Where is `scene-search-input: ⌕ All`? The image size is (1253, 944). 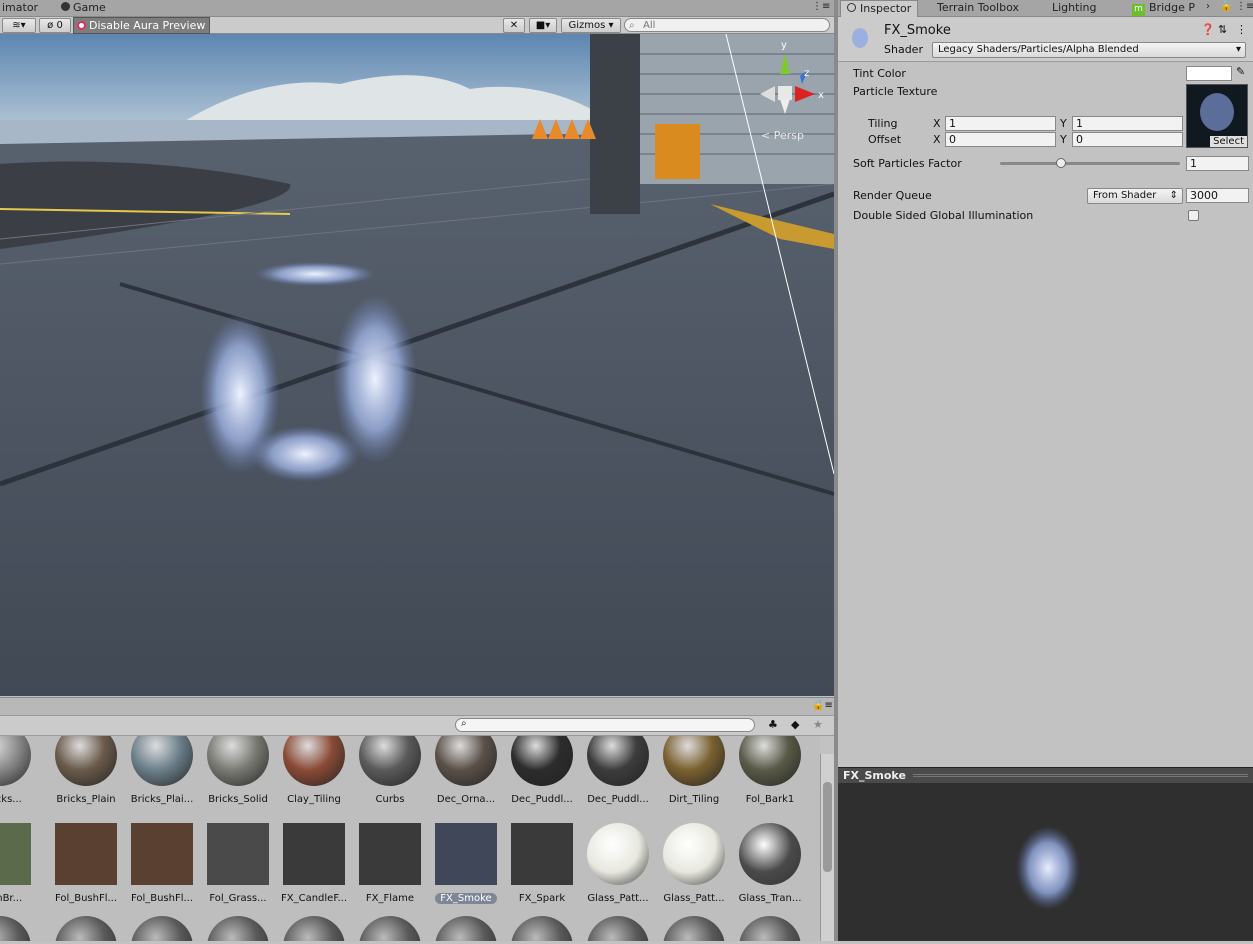 scene-search-input: ⌕ All is located at coordinates (727, 25).